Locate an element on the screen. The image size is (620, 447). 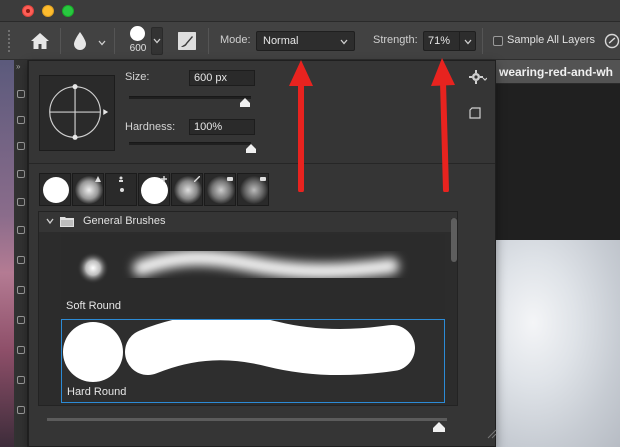
hardness-slider-thumb is located at coordinates (251, 148).